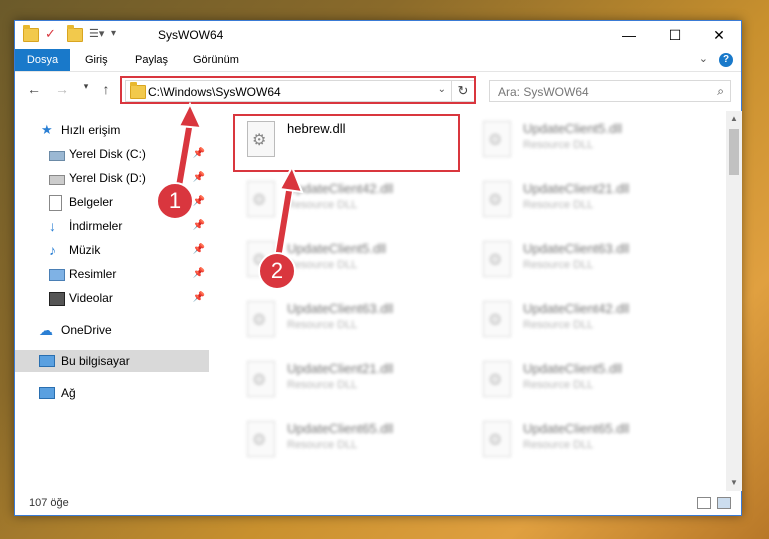 The width and height of the screenshot is (769, 539). I want to click on sidebar-item-onedrive: ☁ OneDrive, so click(112, 330).